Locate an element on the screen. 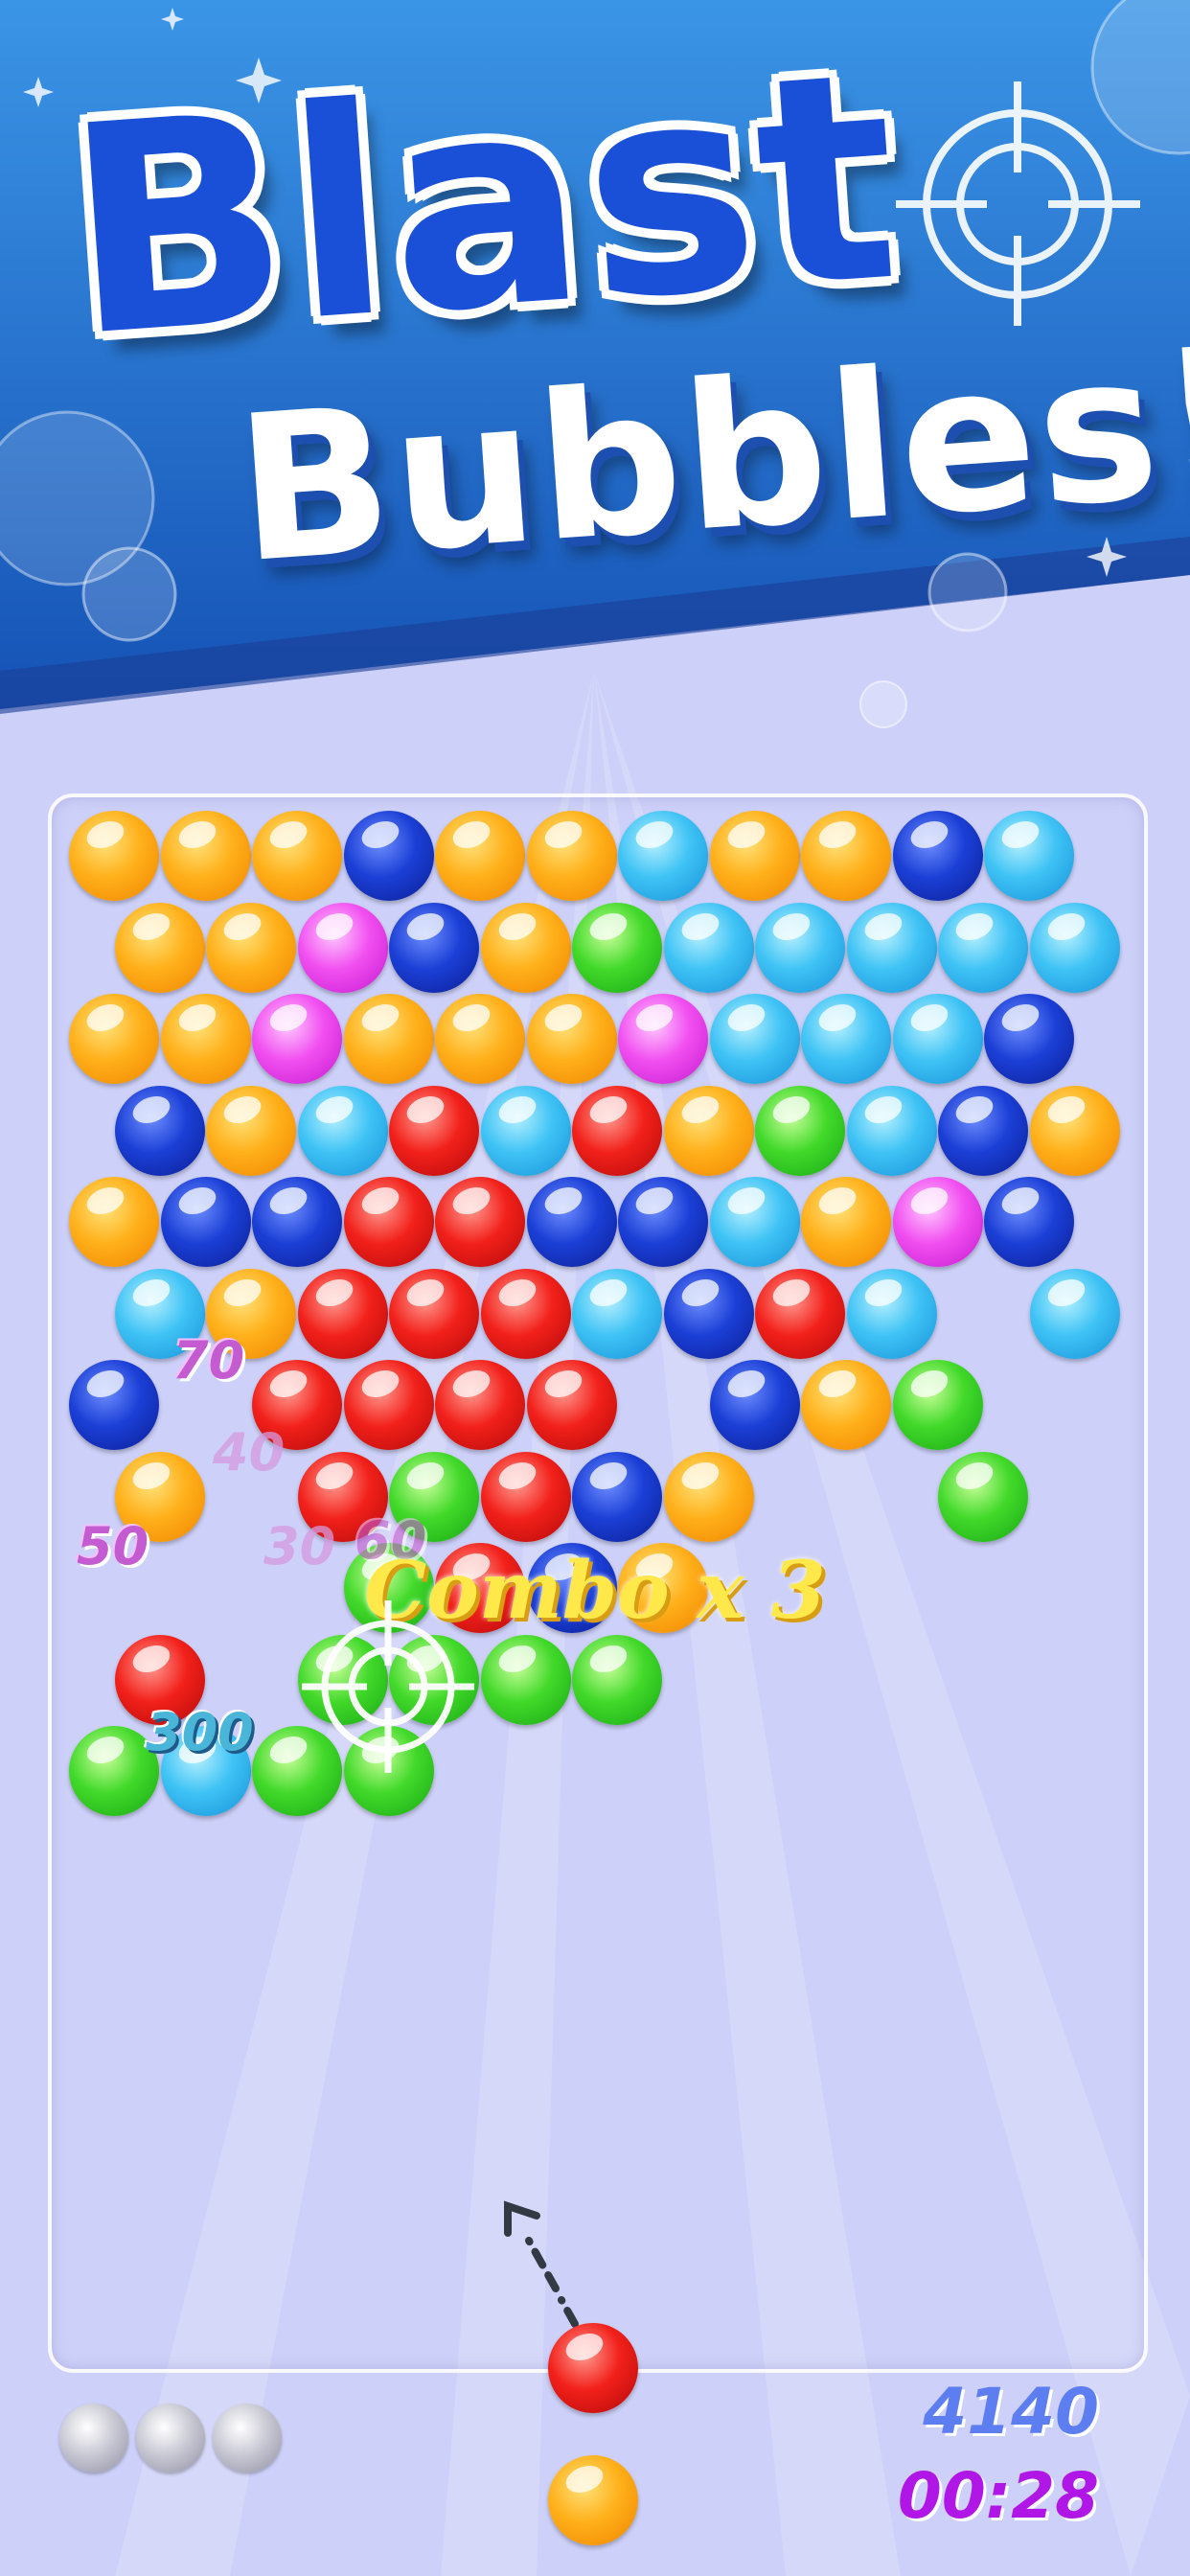  score-popup: 40 is located at coordinates (250, 1452).